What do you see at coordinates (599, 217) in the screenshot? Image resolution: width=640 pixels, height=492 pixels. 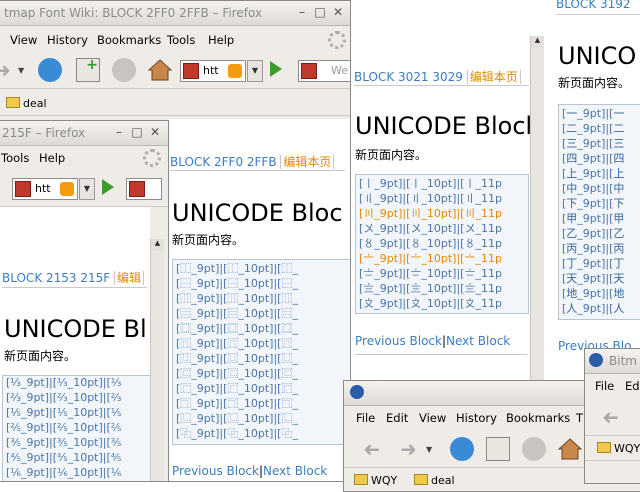 I see `glyph-row: [㆙_9pt]|[㆙` at bounding box center [599, 217].